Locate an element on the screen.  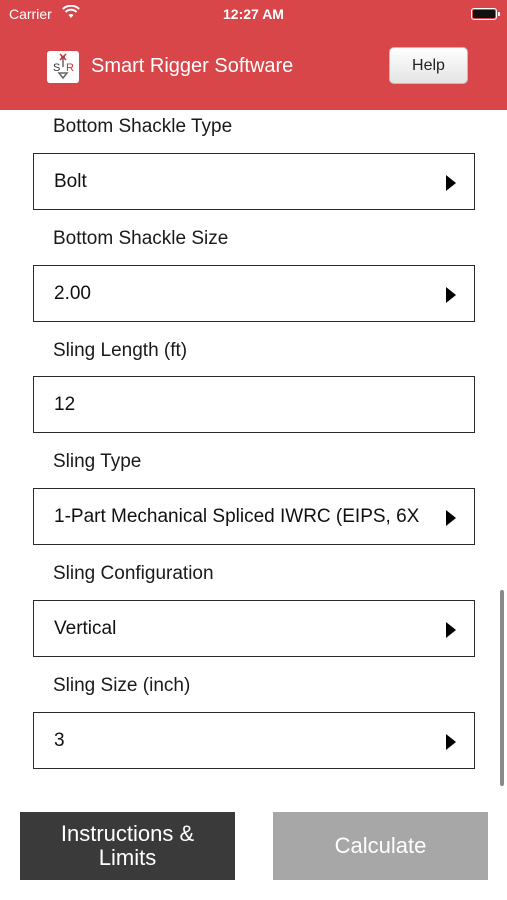
svg-text: S is located at coordinates (56, 68).